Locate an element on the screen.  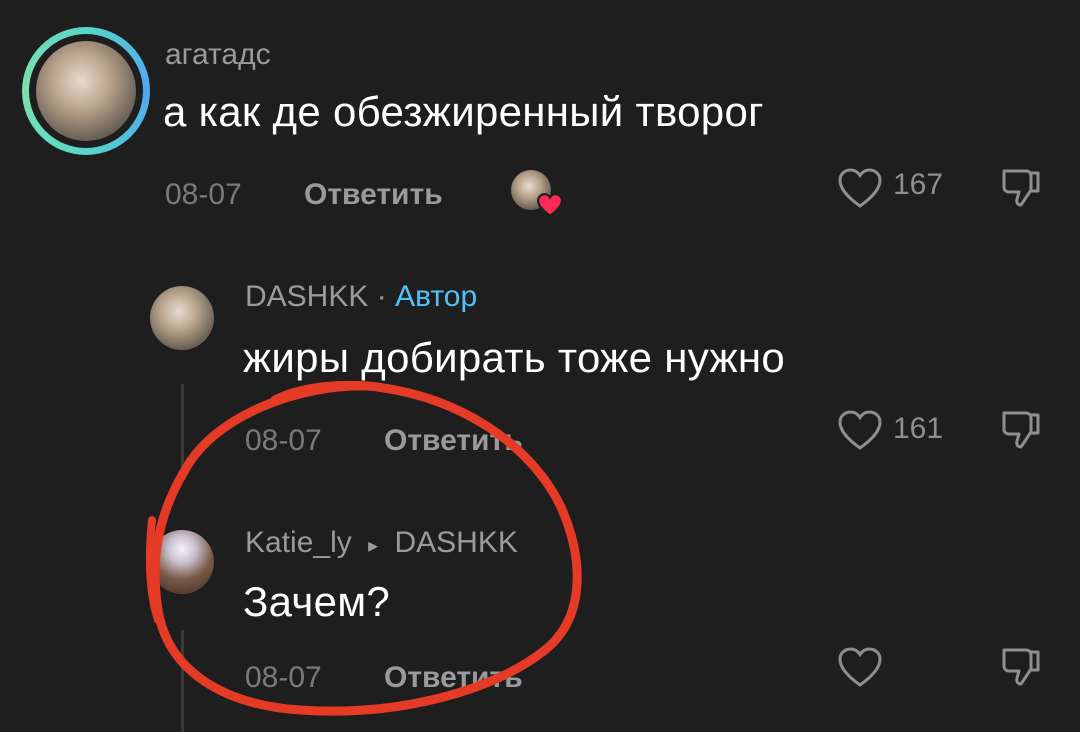
reply-to-link: DASHKK is located at coordinates (455, 542).